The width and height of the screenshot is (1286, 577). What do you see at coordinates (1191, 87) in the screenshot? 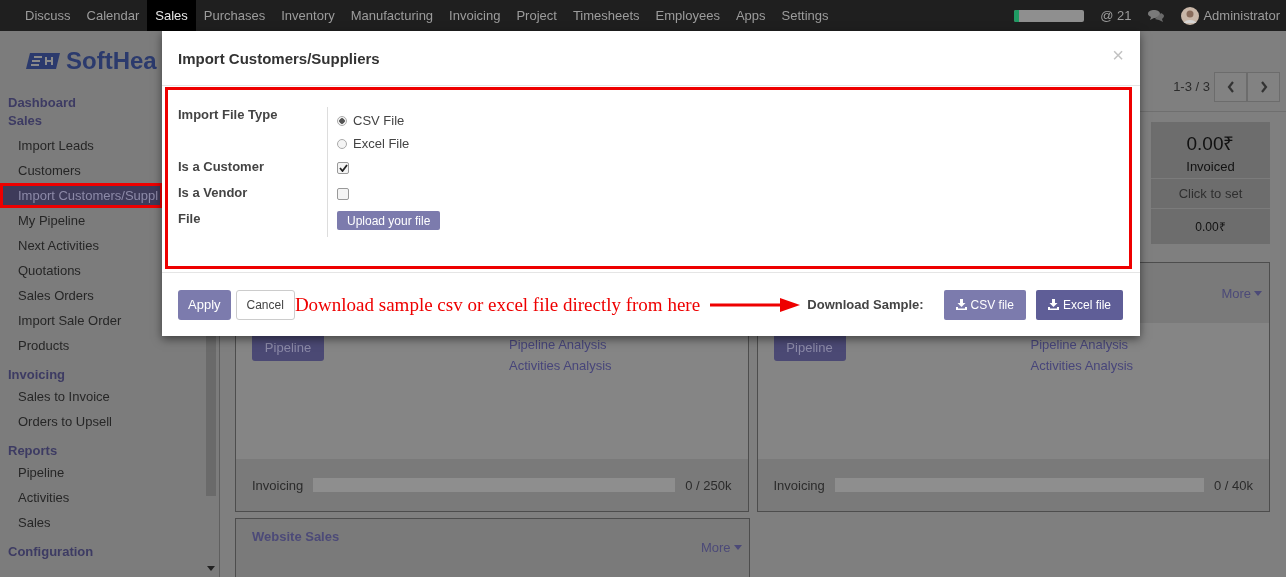
I see `pager-text: 1-3 / 3` at bounding box center [1191, 87].